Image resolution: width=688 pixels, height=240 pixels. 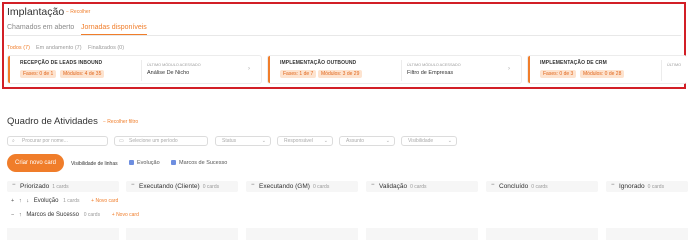 I want to click on lines-visibility-label: Visibilidade de linhas, so click(x=94, y=164).